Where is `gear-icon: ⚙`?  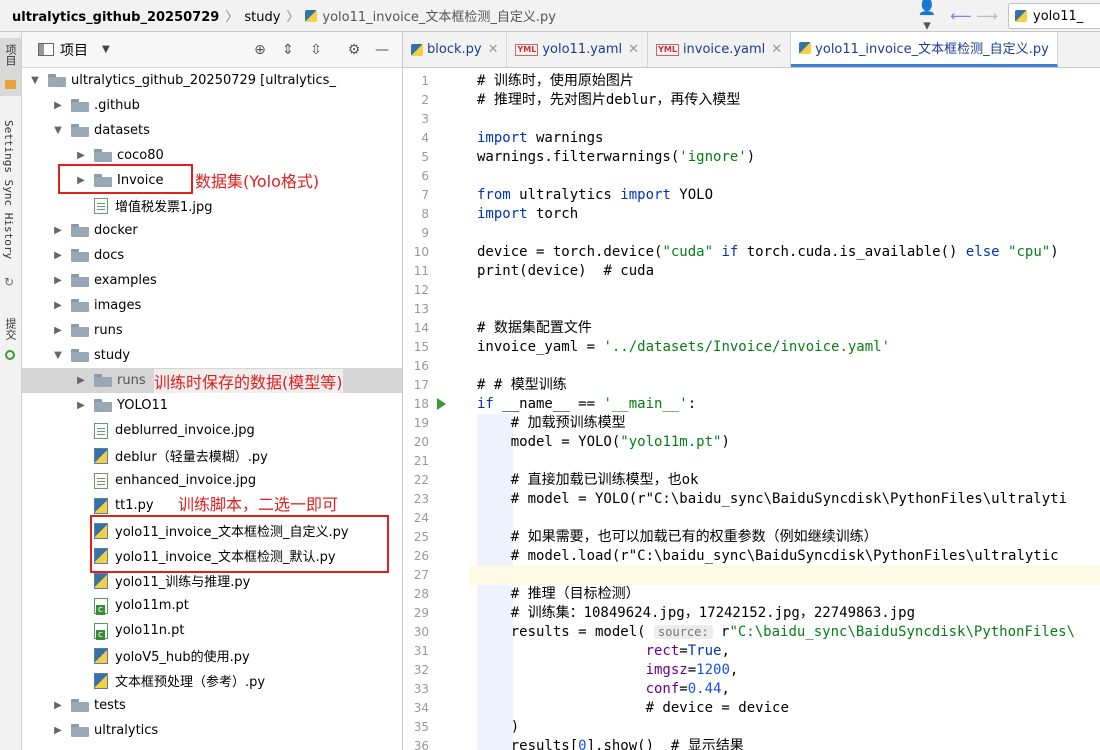 gear-icon: ⚙ is located at coordinates (354, 50).